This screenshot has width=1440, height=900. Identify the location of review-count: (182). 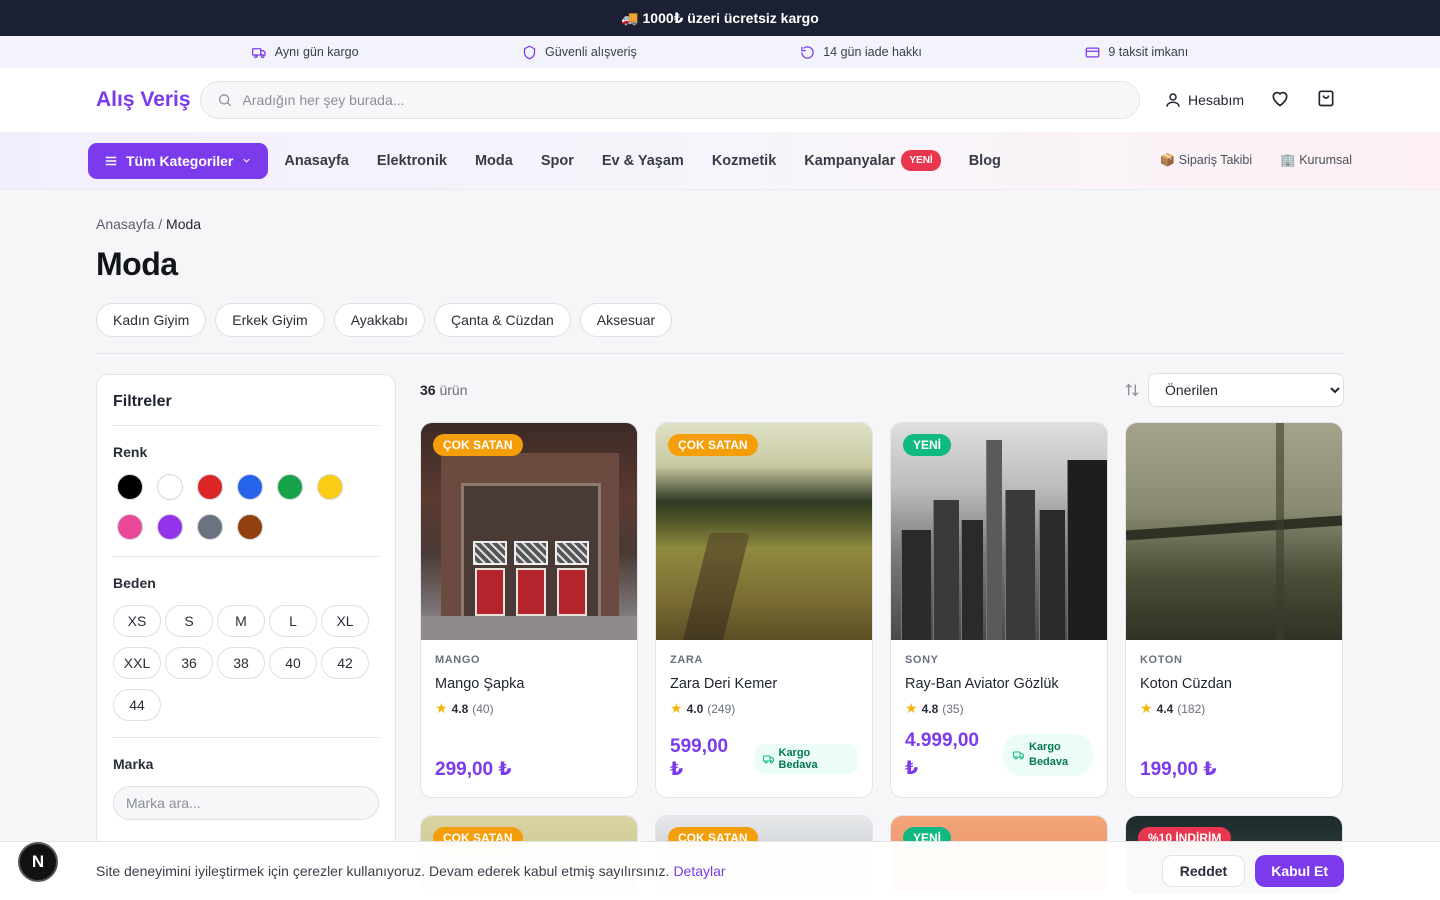
(1191, 708).